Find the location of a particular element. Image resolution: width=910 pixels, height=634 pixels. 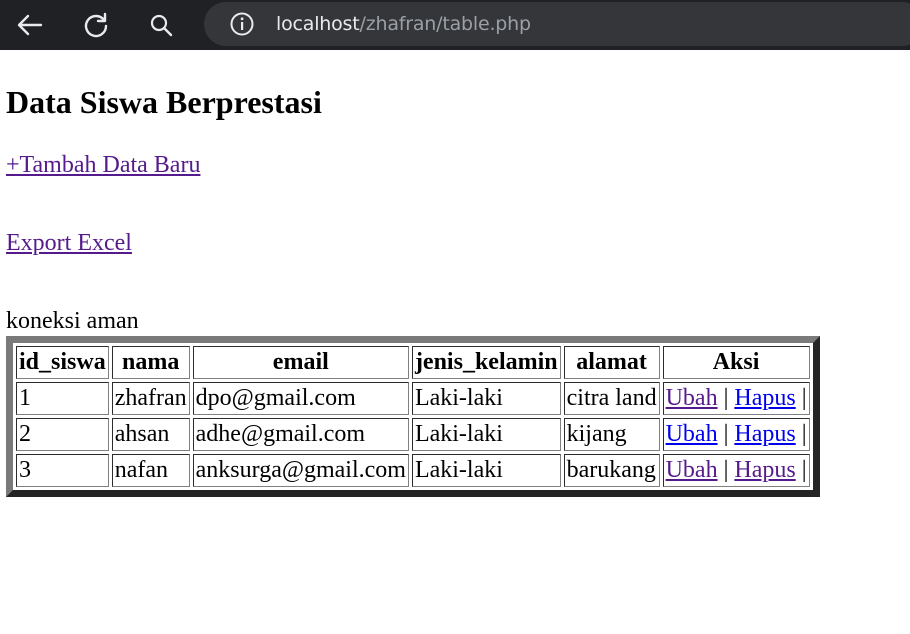

header-email: email is located at coordinates (300, 362).